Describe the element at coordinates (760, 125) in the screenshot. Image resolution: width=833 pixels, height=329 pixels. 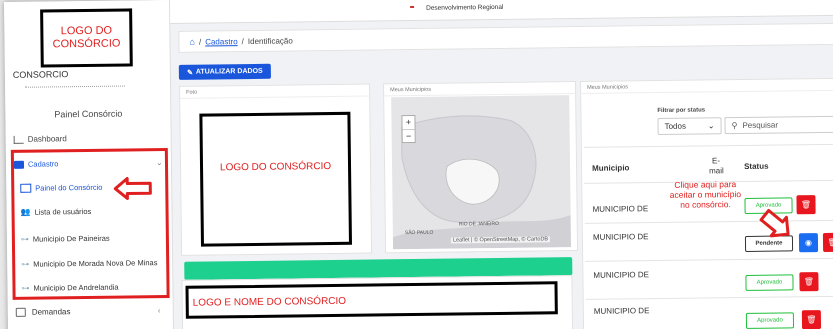
I see `search-placeholder: Pesquisar` at that location.